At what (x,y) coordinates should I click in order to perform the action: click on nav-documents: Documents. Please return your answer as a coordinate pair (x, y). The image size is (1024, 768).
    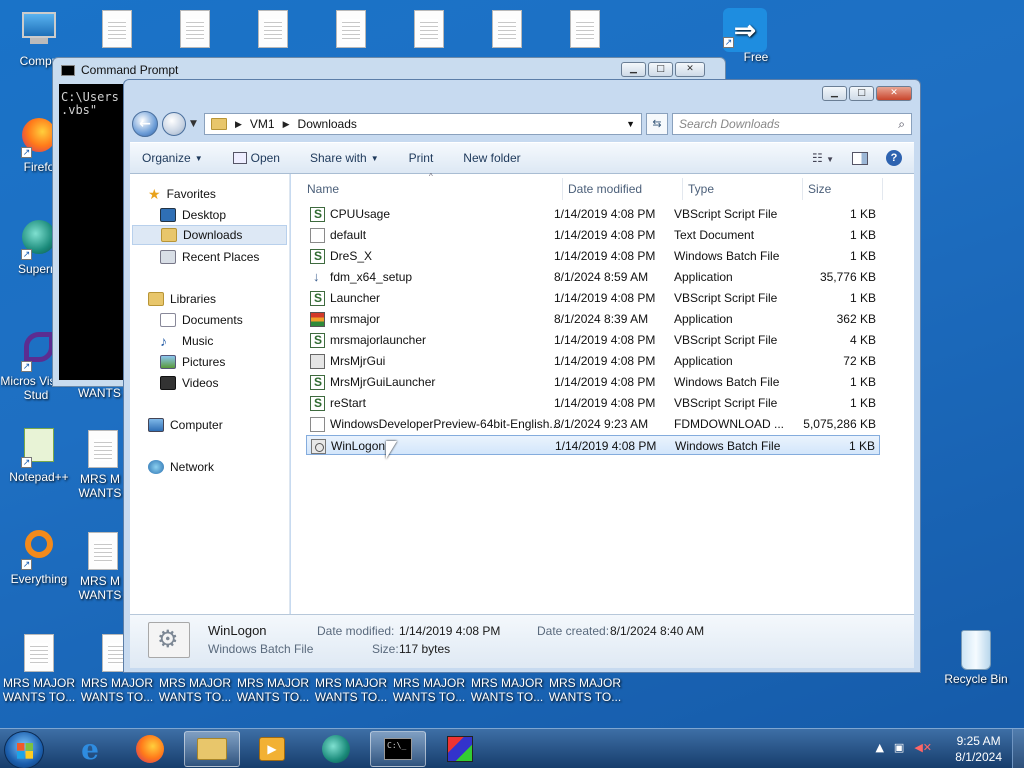
    Looking at the image, I should click on (201, 320).